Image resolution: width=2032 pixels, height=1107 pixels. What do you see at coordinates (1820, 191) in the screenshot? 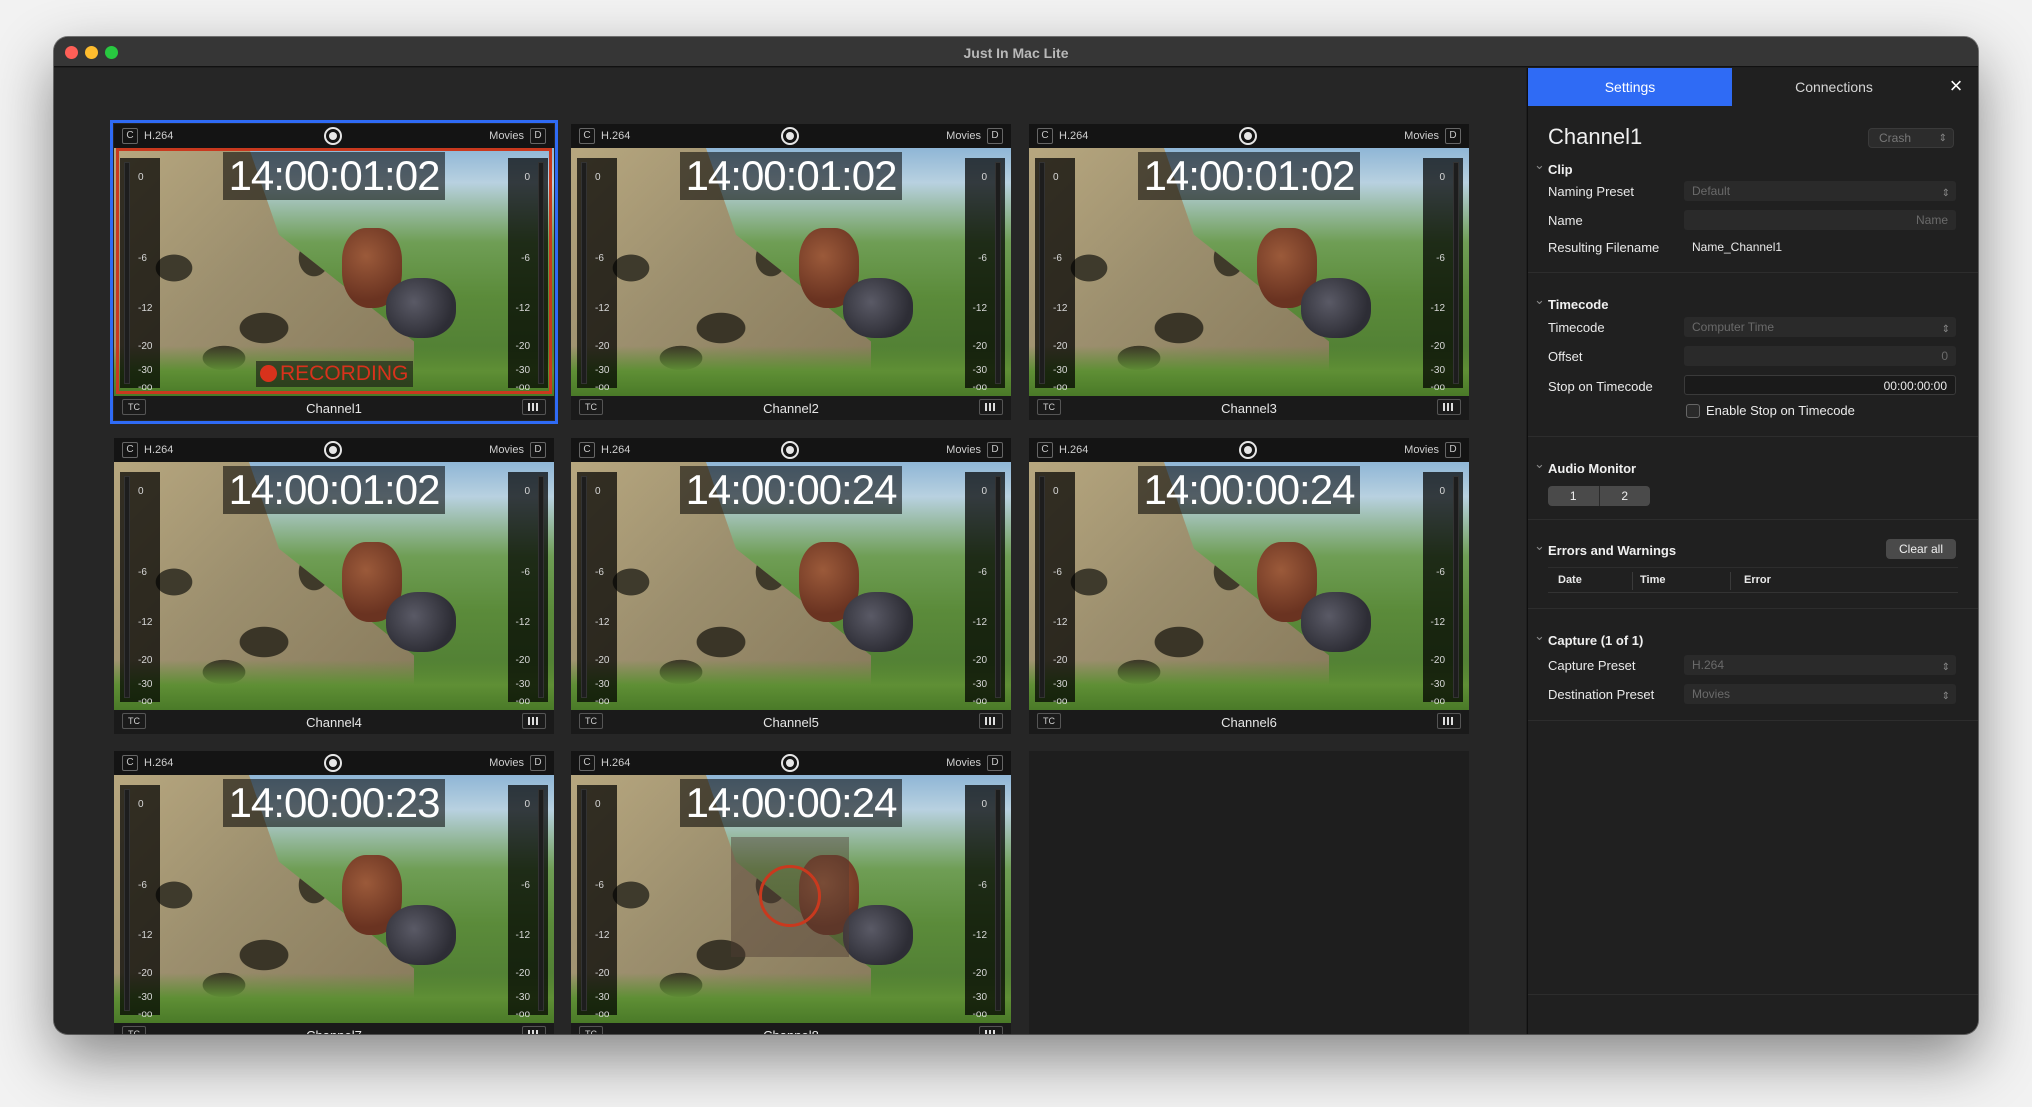
I see `naming-preset-popup: Default ⇕` at bounding box center [1820, 191].